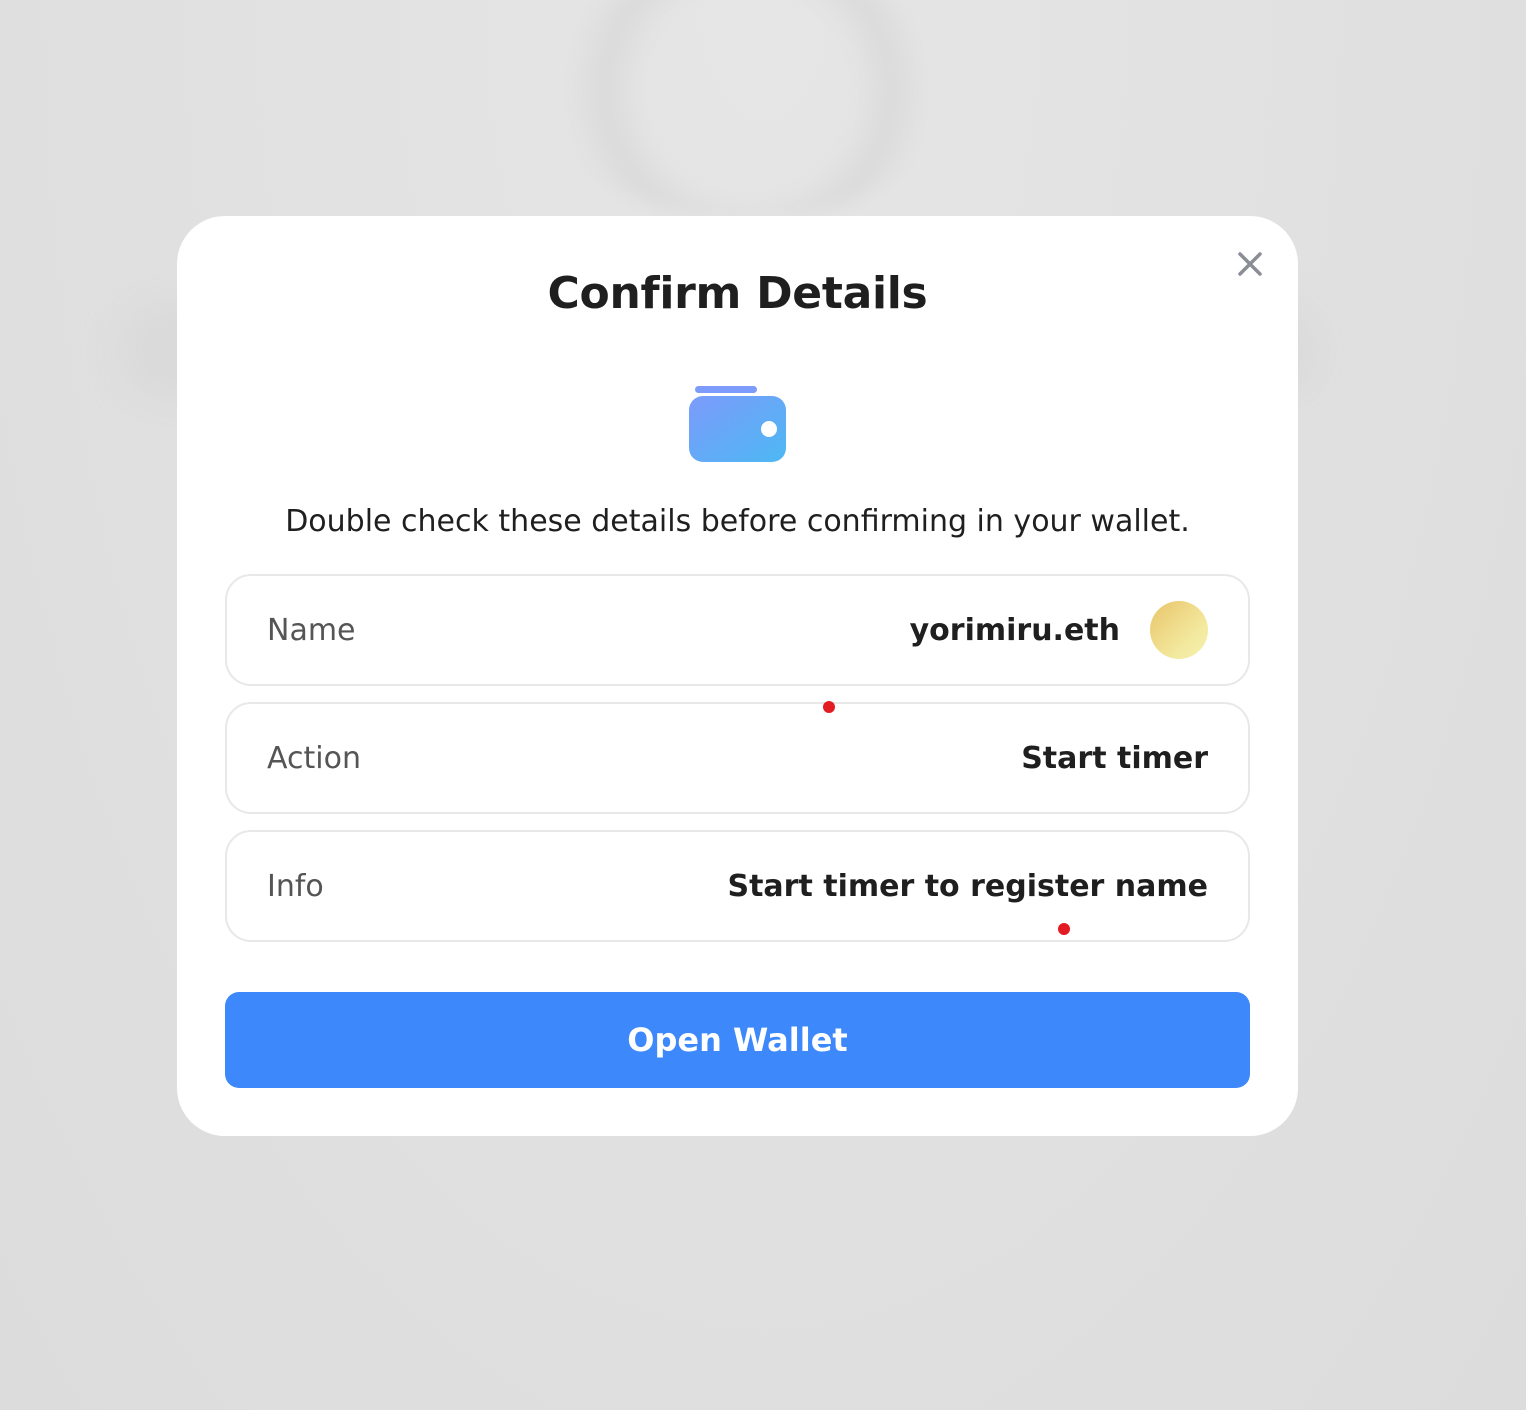 The height and width of the screenshot is (1410, 1526). I want to click on detail-label: Name, so click(311, 630).